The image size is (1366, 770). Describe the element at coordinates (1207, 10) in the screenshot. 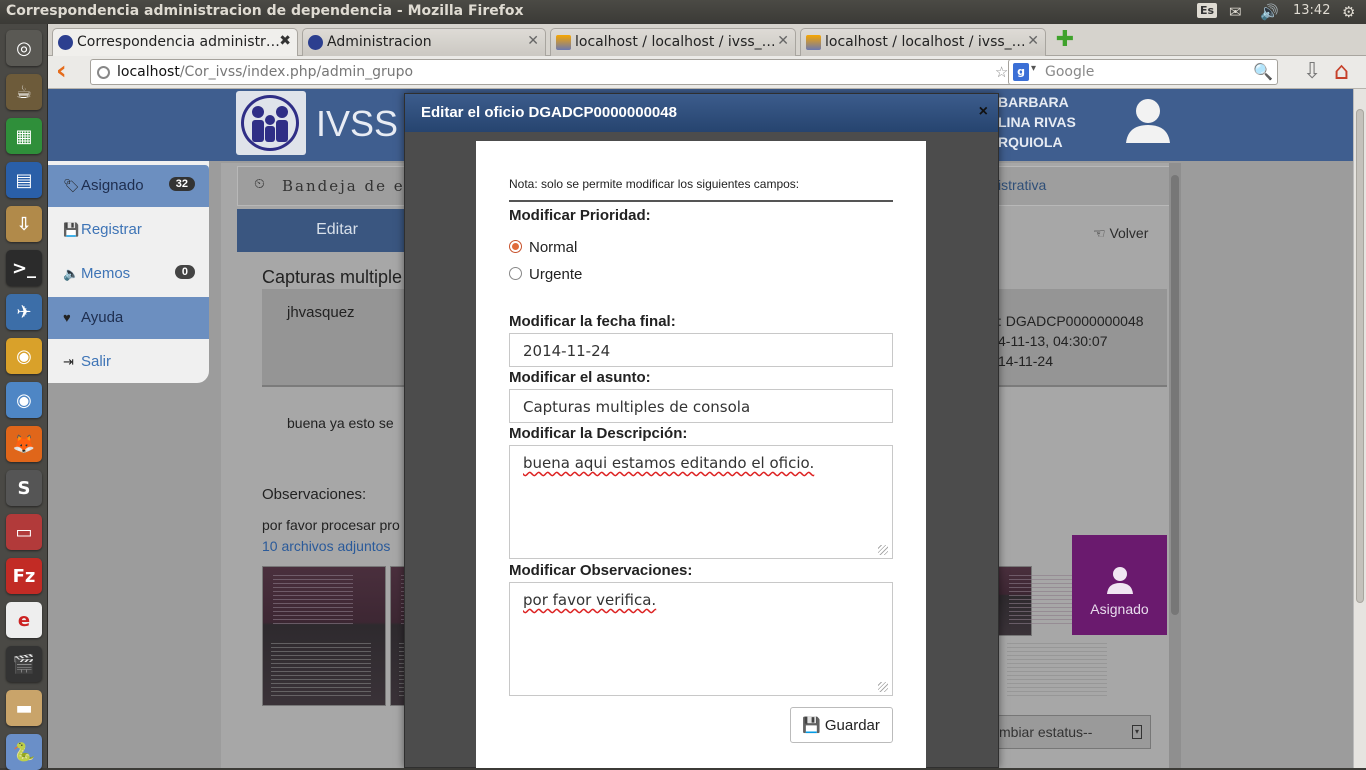

I see `keyboard-indicator: Es` at that location.